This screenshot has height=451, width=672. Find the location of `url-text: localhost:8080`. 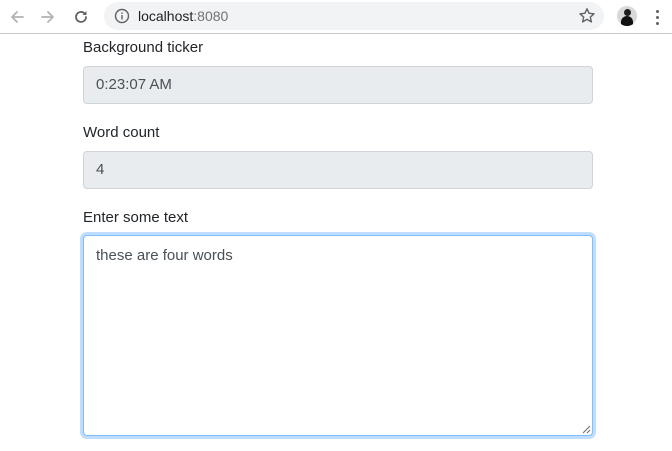

url-text: localhost:8080 is located at coordinates (183, 16).